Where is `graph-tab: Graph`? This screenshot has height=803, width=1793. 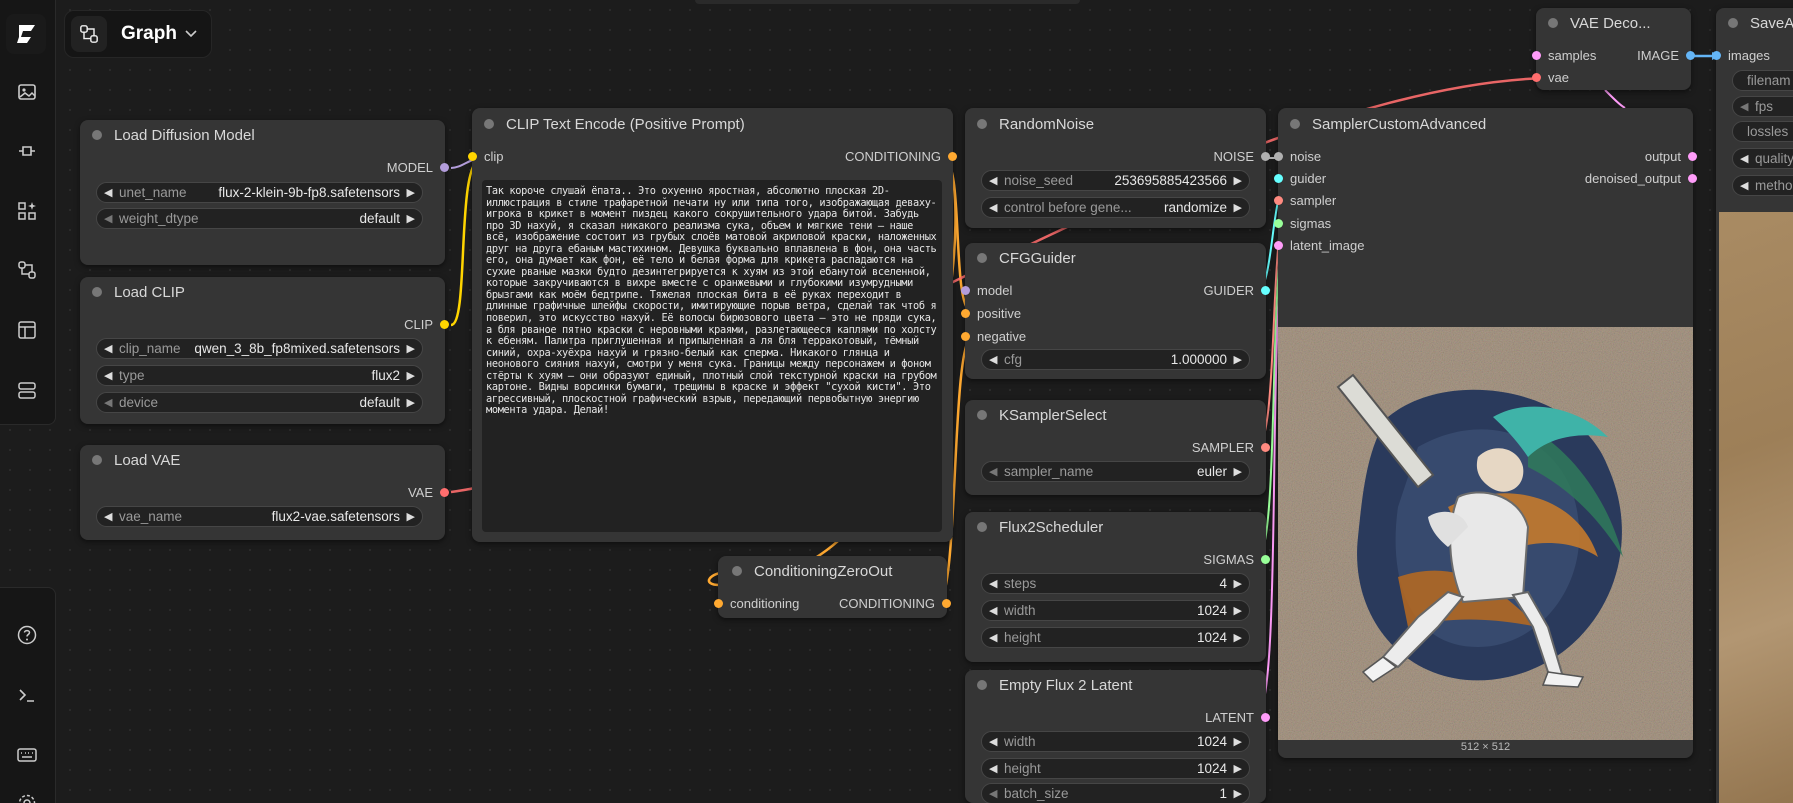
graph-tab: Graph is located at coordinates (138, 34).